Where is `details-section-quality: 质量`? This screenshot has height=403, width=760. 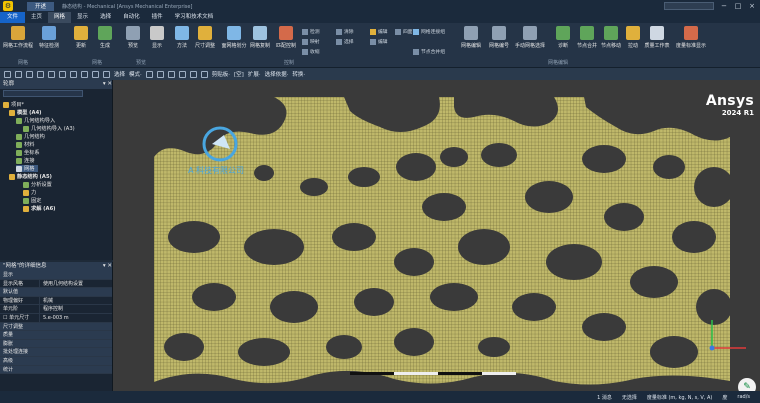
details-section-quality: 质量 is located at coordinates (56, 335).